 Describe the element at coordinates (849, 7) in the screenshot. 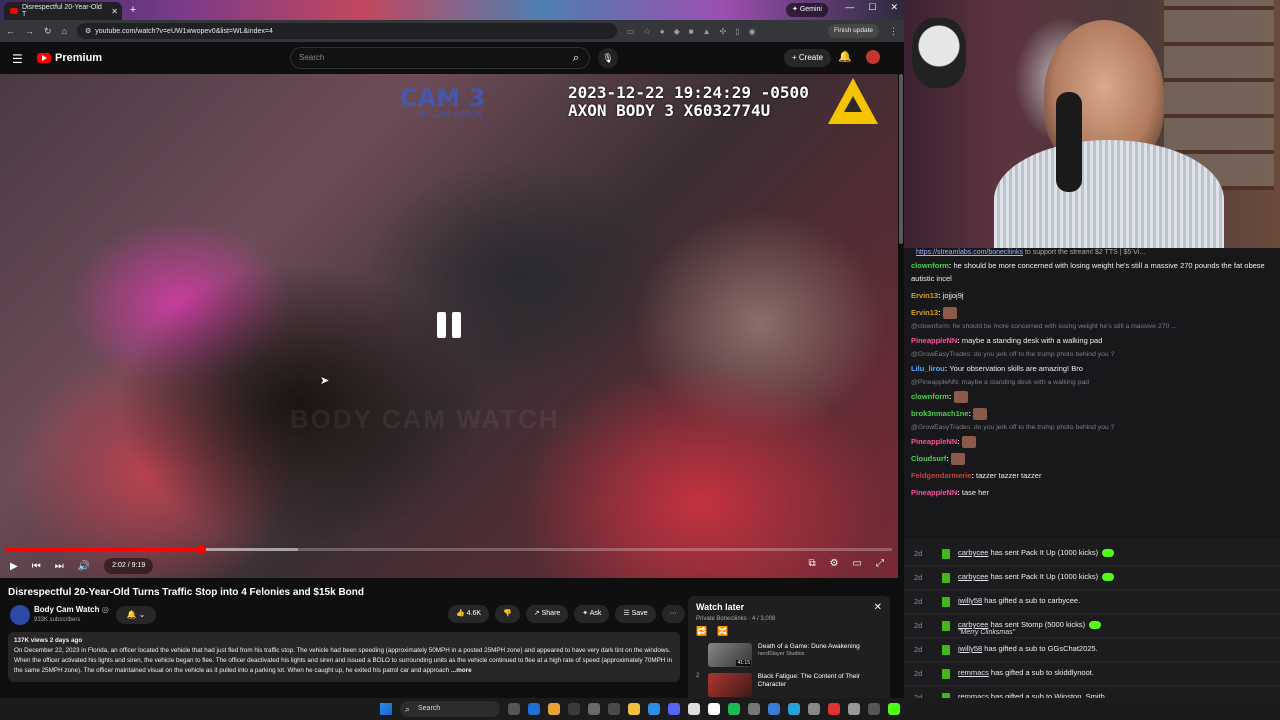

I see `minimize-icon: —` at that location.